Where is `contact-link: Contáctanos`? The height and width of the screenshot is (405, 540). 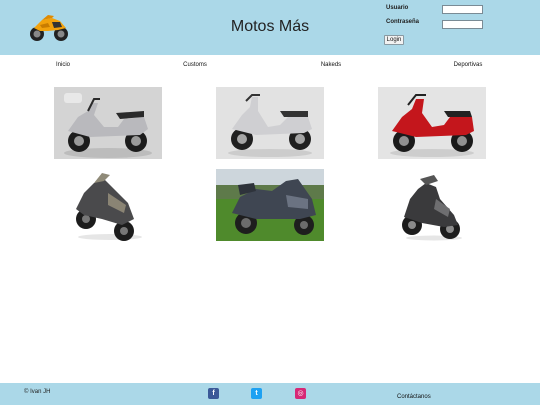 contact-link: Contáctanos is located at coordinates (414, 397).